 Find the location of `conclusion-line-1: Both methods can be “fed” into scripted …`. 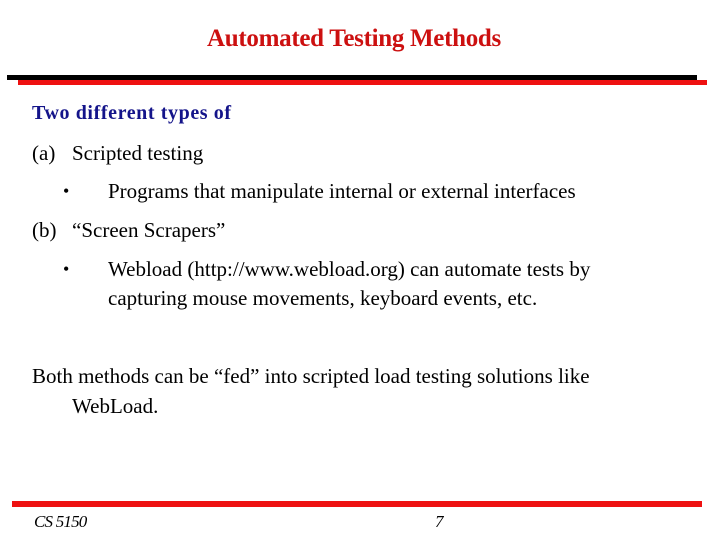

conclusion-line-1: Both methods can be “fed” into scripted … is located at coordinates (311, 376).